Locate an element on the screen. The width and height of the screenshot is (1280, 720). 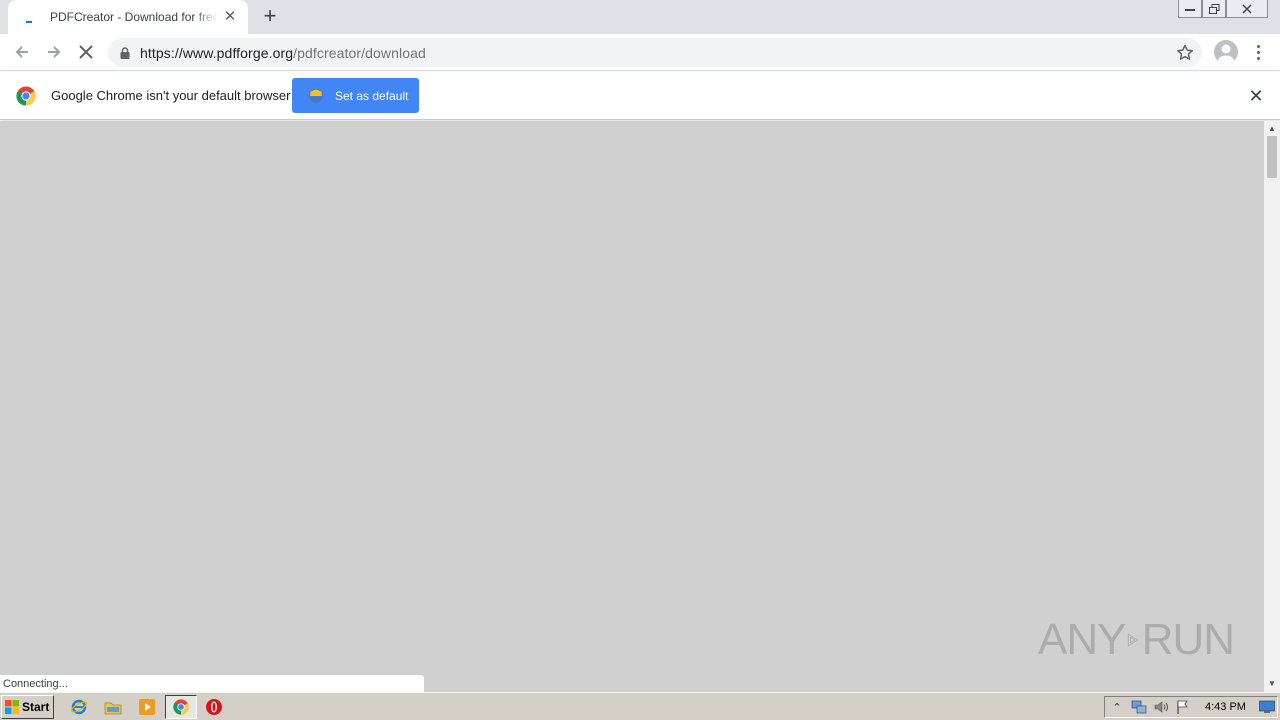
forward-arrow-icon is located at coordinates (54, 52).